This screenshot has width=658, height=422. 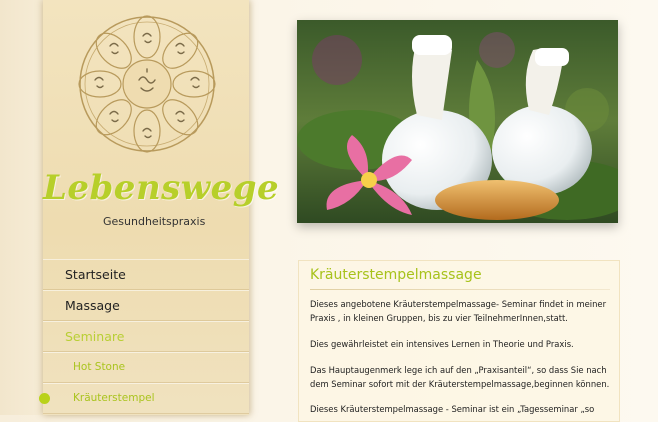 I want to click on active-bullet-icon, so click(x=44, y=398).